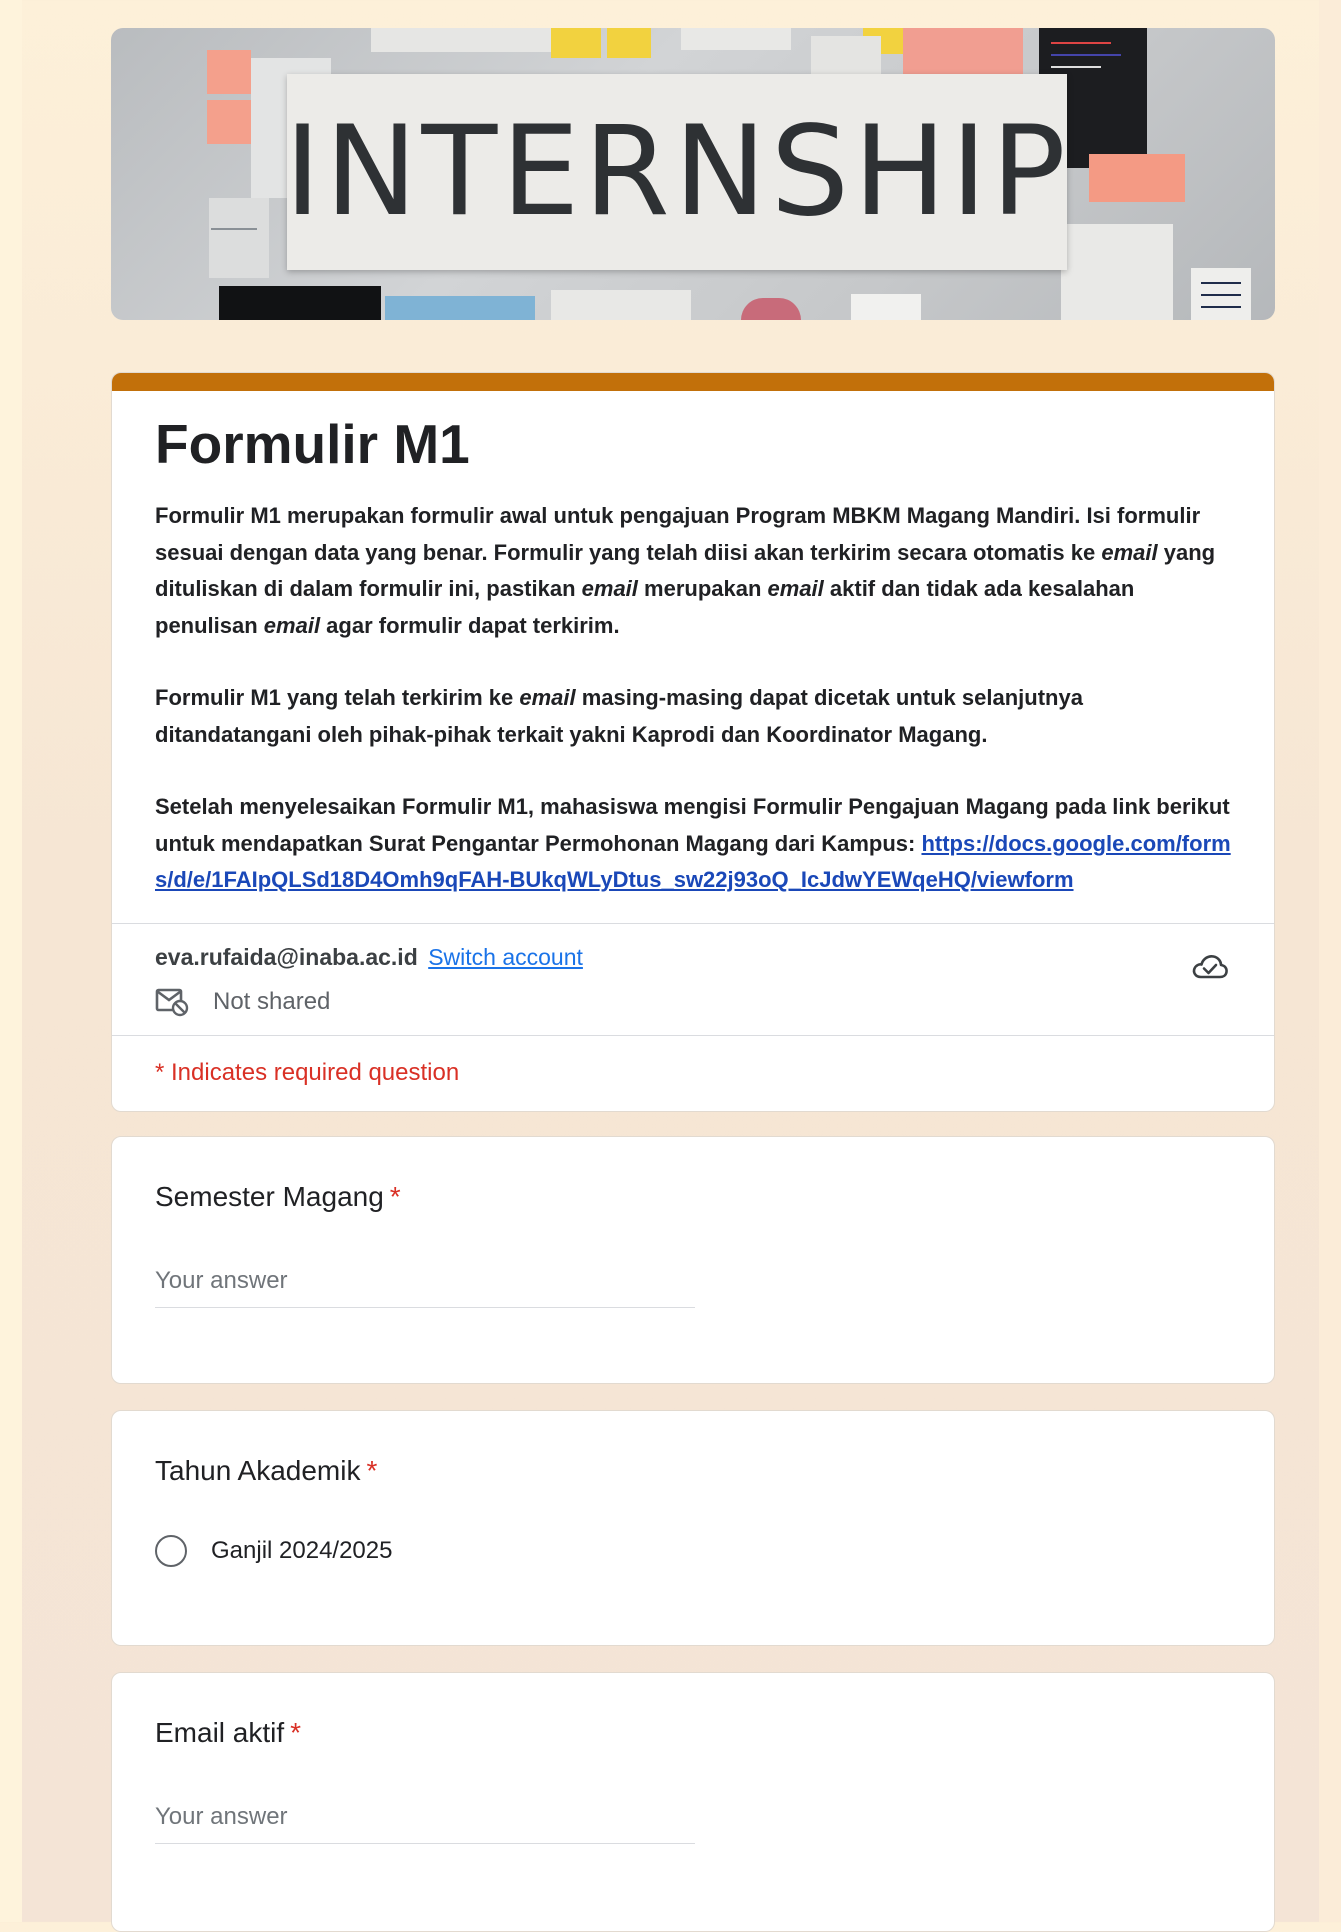 This screenshot has width=1341, height=1932. Describe the element at coordinates (258, 1470) in the screenshot. I see `question-title-text: Tahun Akademik` at that location.